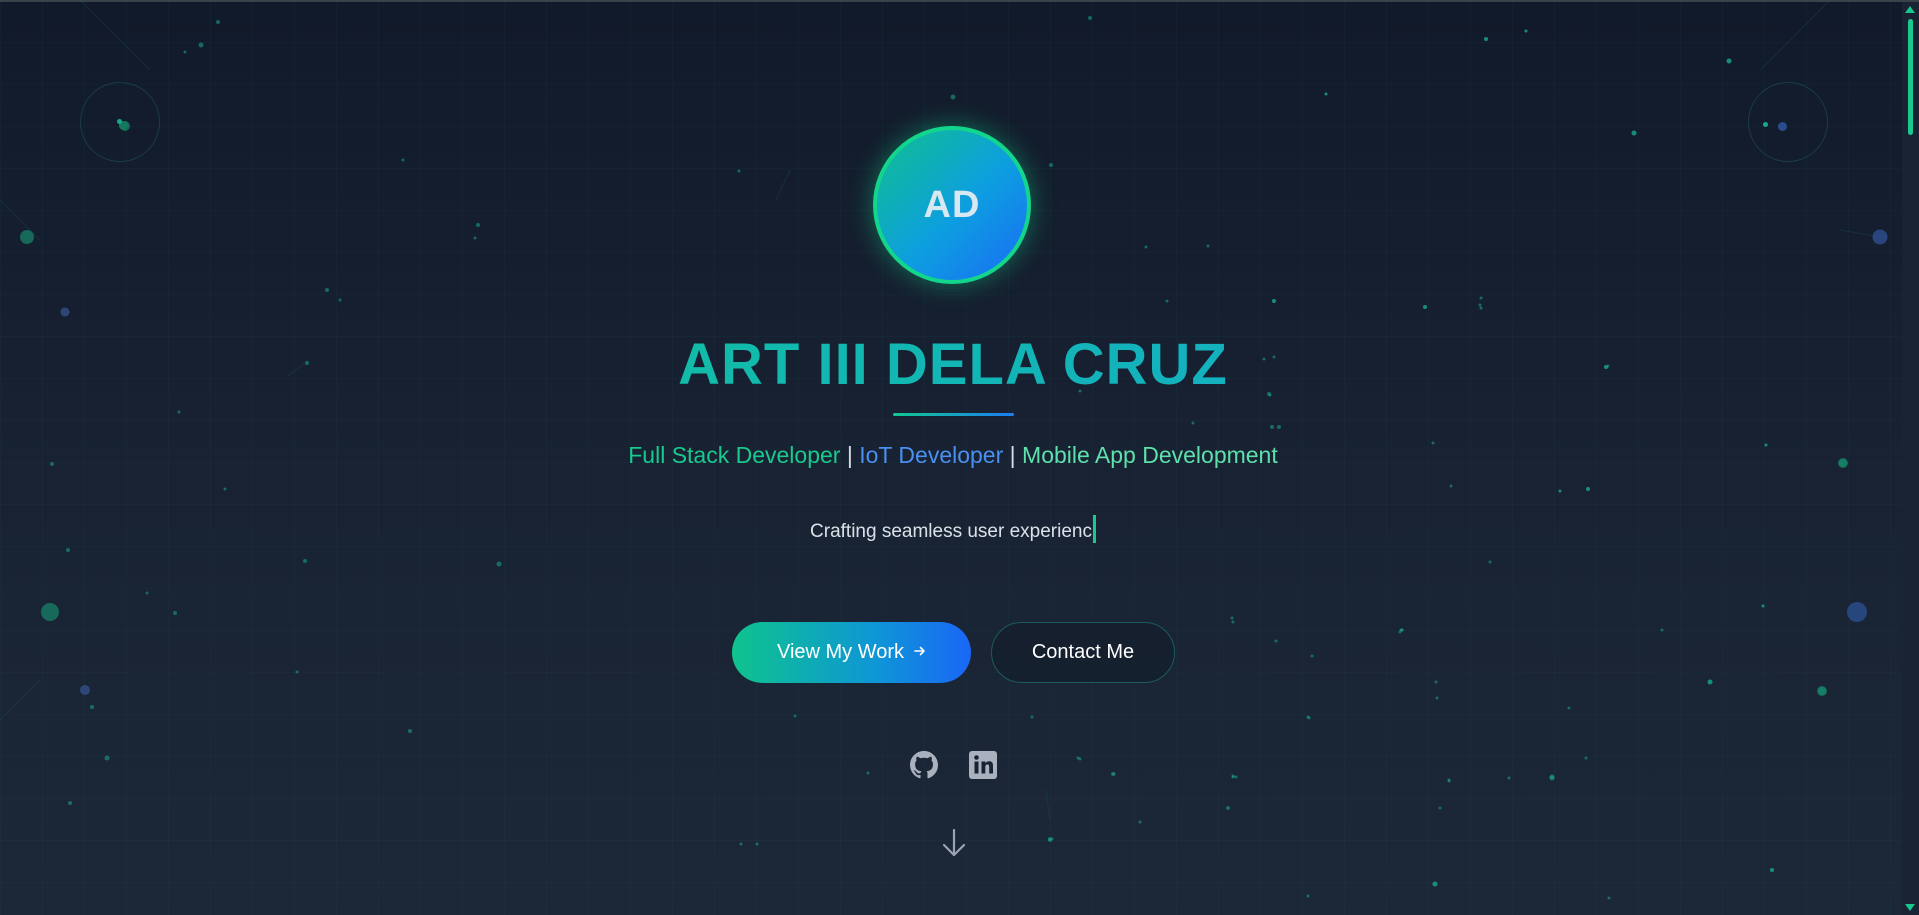 This screenshot has width=1919, height=915. Describe the element at coordinates (1910, 907) in the screenshot. I see `scroll-down-arrow-icon` at that location.